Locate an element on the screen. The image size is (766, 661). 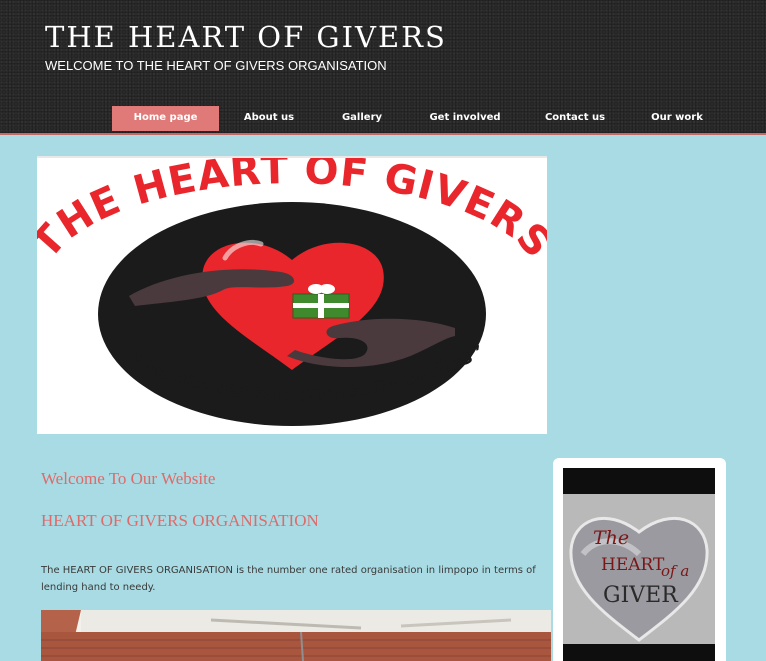
sidebar-text-heart: HEART is located at coordinates (633, 565).